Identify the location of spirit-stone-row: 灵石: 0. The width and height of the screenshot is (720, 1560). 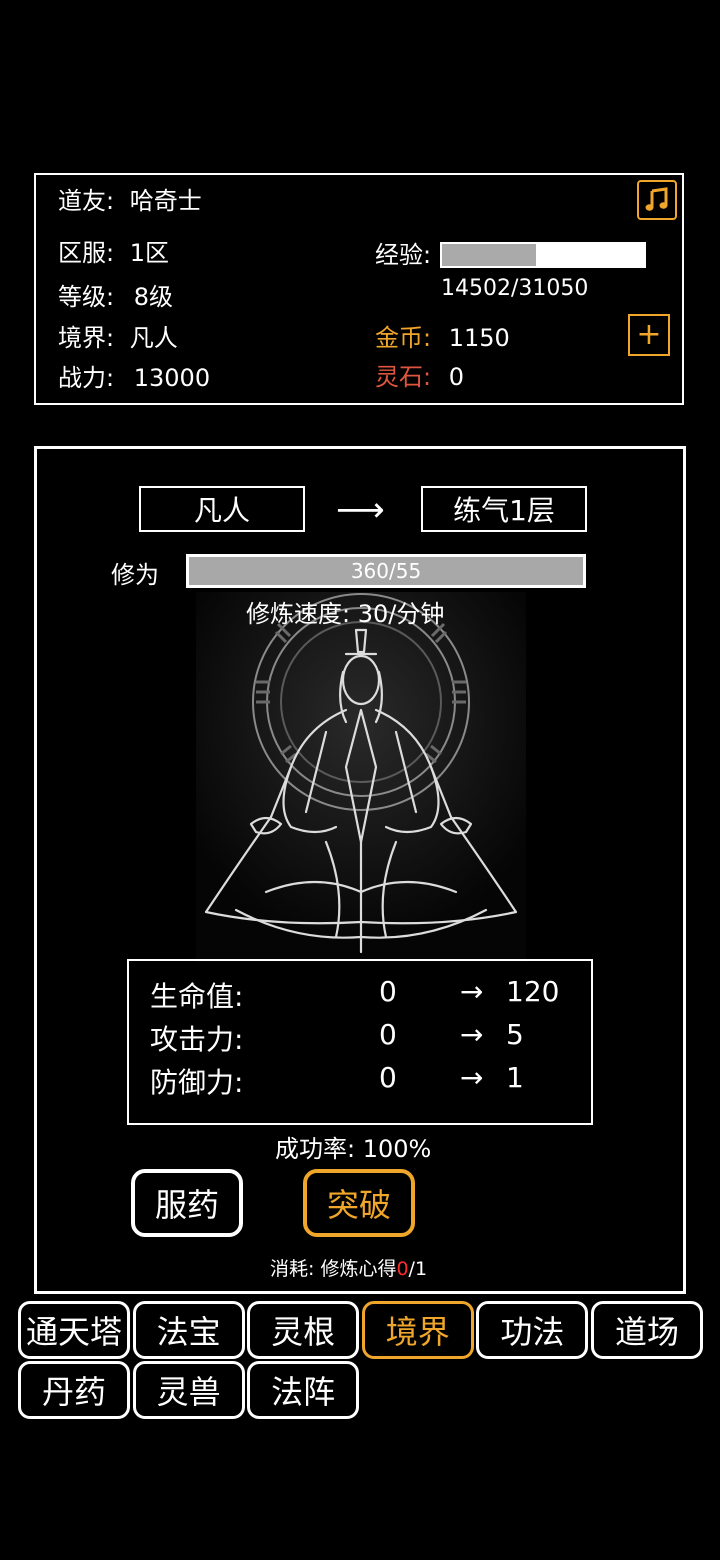
(419, 377).